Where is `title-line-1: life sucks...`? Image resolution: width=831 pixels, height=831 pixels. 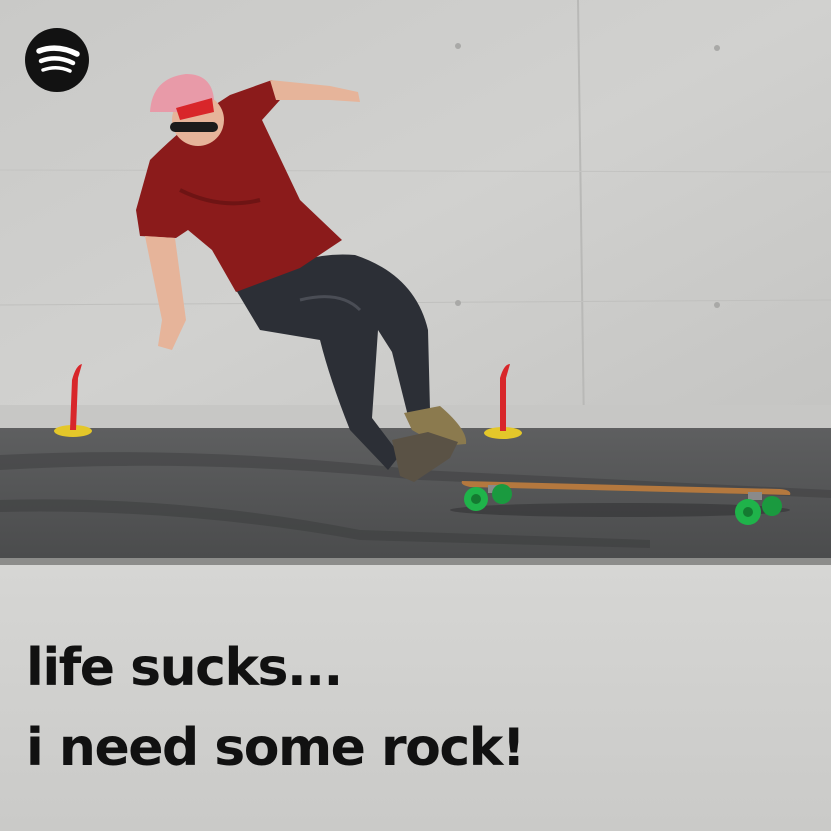
title-line-1: life sucks... is located at coordinates (184, 668).